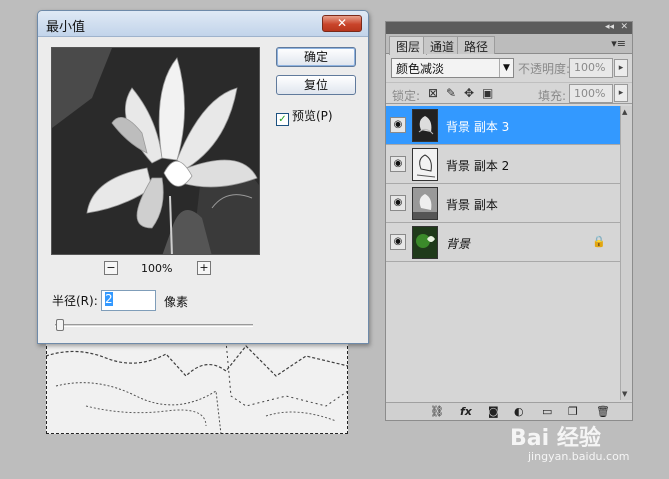 Image resolution: width=669 pixels, height=479 pixels. I want to click on blend-mode-select: 颜色减淡 ▼, so click(452, 68).